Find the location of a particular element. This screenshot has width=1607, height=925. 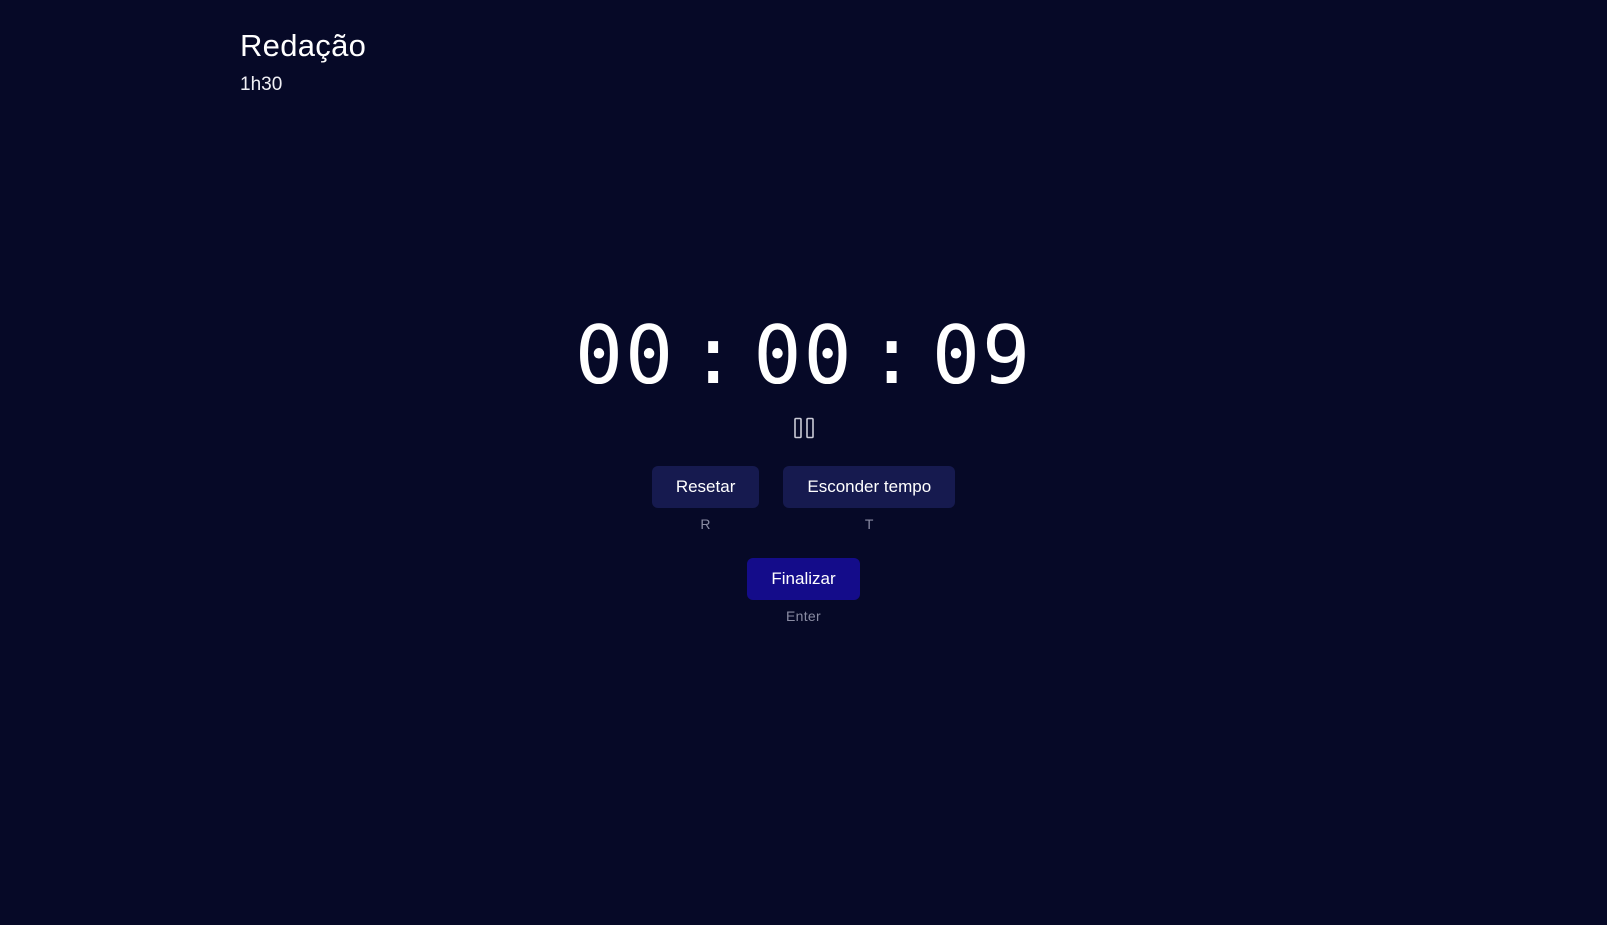

countdown-clock: 00 : 00 : 09 is located at coordinates (803, 356).